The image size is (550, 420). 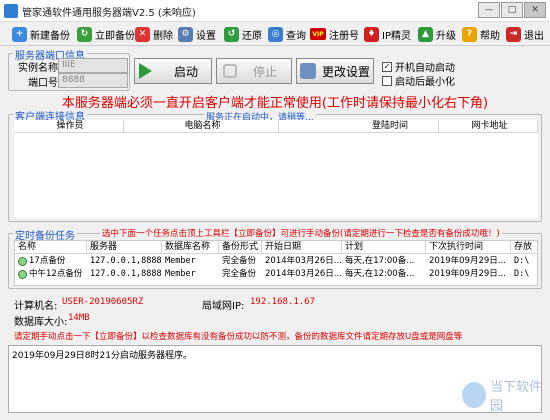 What do you see at coordinates (506, 395) in the screenshot?
I see `watermark: 当下软件园` at bounding box center [506, 395].